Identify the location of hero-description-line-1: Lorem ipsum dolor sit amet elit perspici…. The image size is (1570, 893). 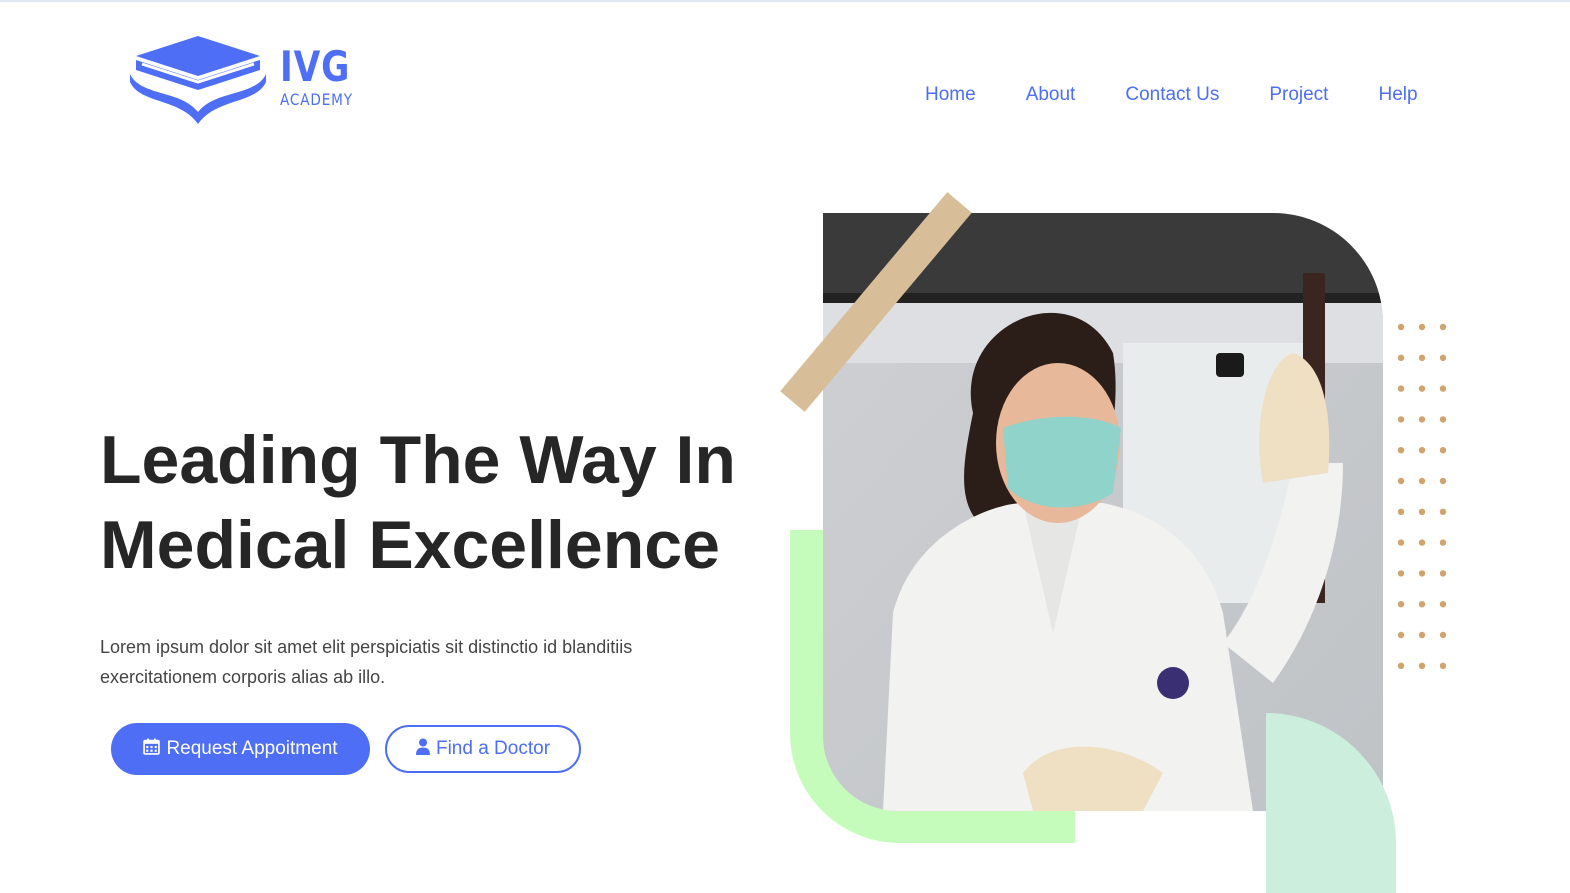
(366, 647).